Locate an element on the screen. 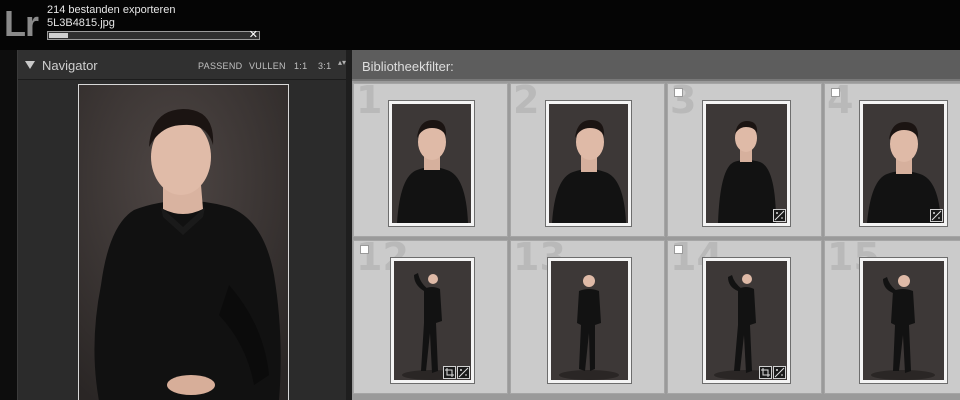 Image resolution: width=960 pixels, height=400 pixels. zoom-more-icon: ▴▾ is located at coordinates (342, 63).